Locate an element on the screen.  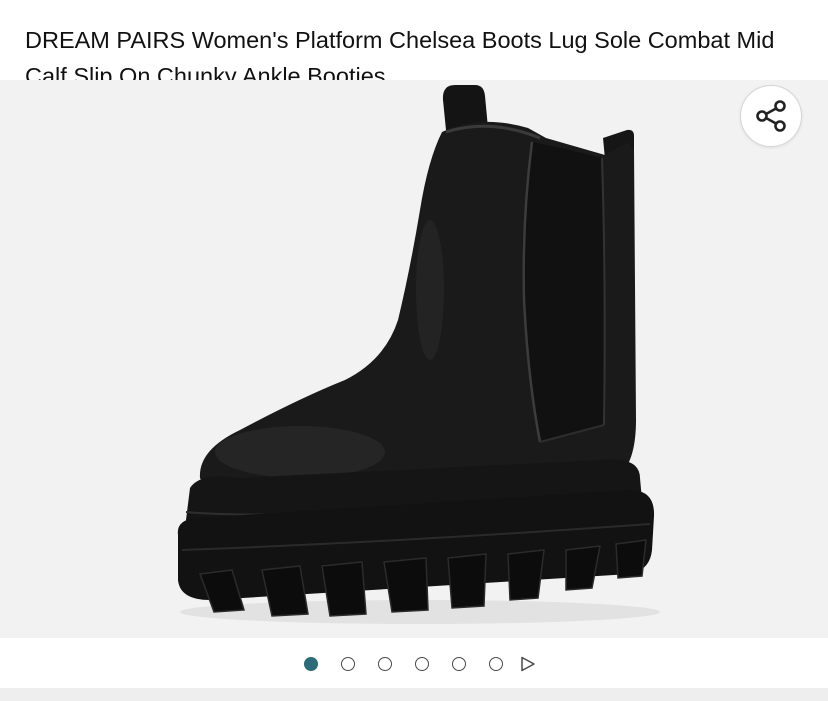
section-divider is located at coordinates (414, 694).